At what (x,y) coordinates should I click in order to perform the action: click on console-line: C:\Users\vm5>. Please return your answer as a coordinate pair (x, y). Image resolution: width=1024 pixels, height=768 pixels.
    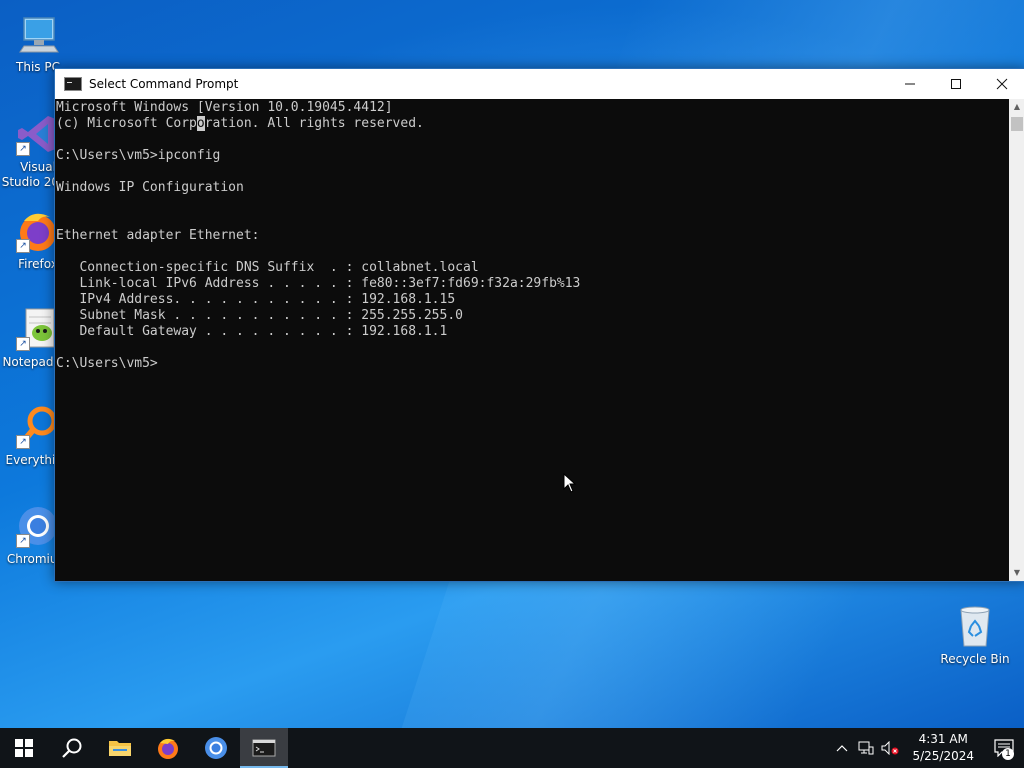
    Looking at the image, I should click on (107, 363).